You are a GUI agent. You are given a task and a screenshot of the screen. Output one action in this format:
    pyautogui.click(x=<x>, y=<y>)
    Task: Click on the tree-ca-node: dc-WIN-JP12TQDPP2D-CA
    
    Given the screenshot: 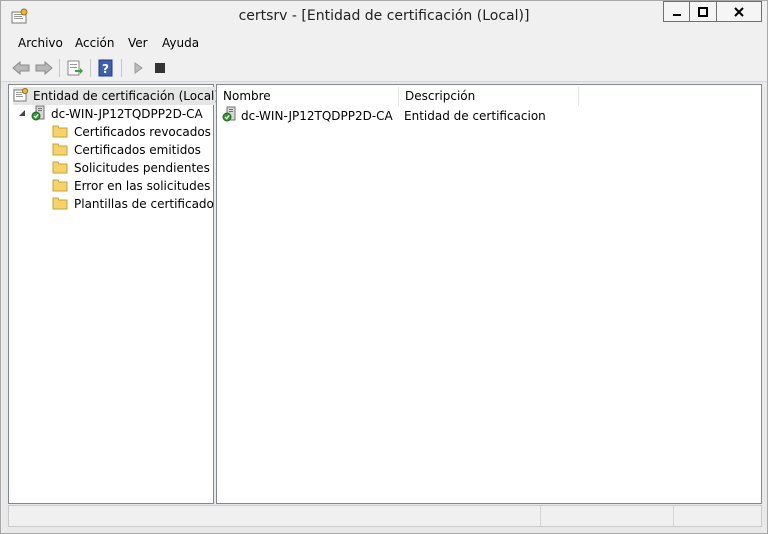 What is the action you would take?
    pyautogui.click(x=110, y=114)
    